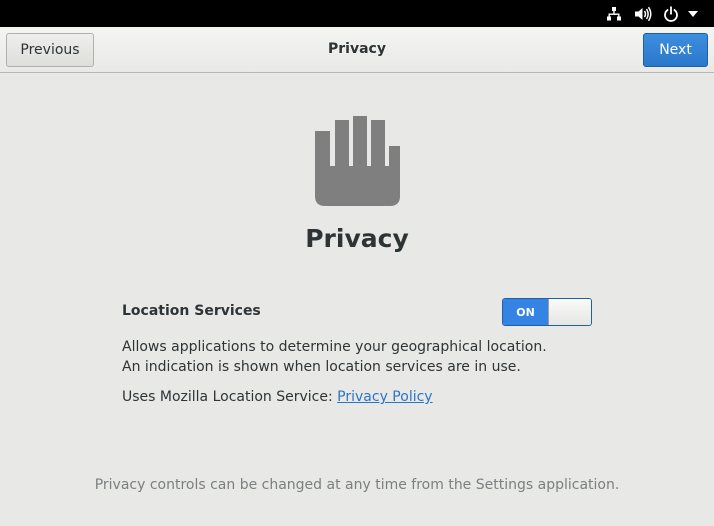 The image size is (714, 526). Describe the element at coordinates (230, 397) in the screenshot. I see `mozilla-service-text: Uses Mozilla Location Service:` at that location.